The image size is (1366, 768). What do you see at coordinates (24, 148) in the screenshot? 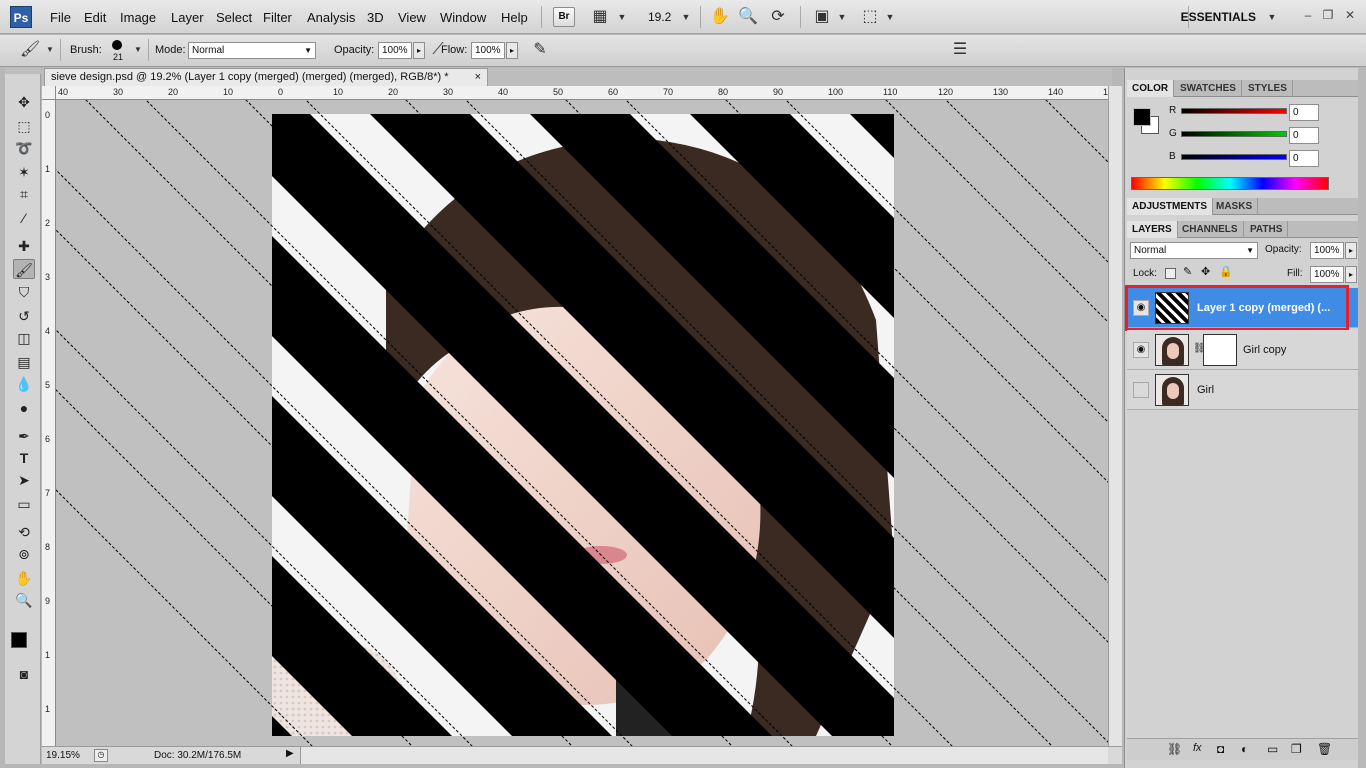
I see `lasso-tool-icon: ➰` at bounding box center [24, 148].